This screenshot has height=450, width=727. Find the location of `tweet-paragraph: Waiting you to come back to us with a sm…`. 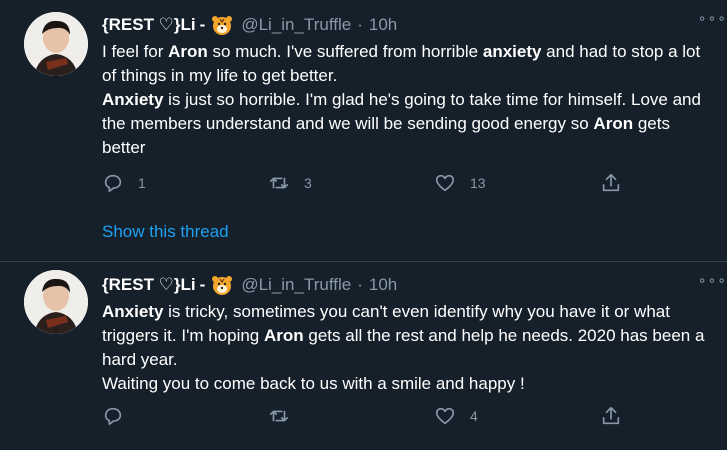

tweet-paragraph: Waiting you to come back to us with a sm… is located at coordinates (406, 384).